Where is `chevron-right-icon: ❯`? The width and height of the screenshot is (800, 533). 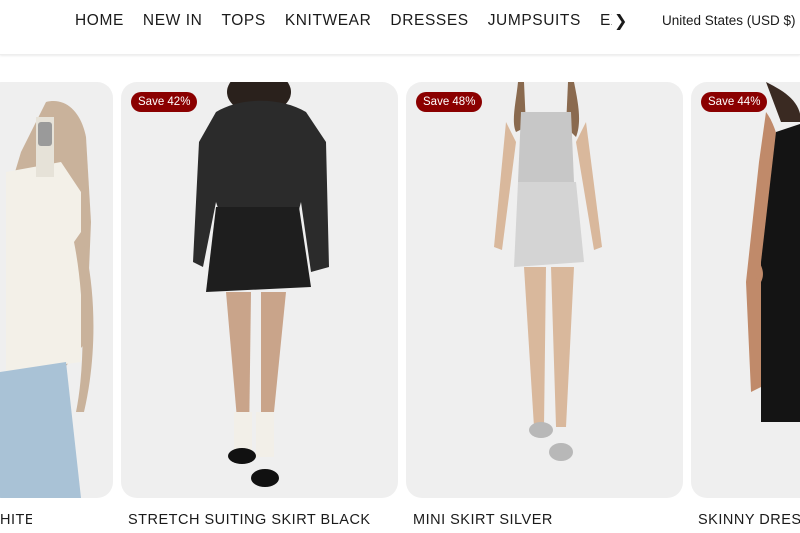 chevron-right-icon: ❯ is located at coordinates (620, 21).